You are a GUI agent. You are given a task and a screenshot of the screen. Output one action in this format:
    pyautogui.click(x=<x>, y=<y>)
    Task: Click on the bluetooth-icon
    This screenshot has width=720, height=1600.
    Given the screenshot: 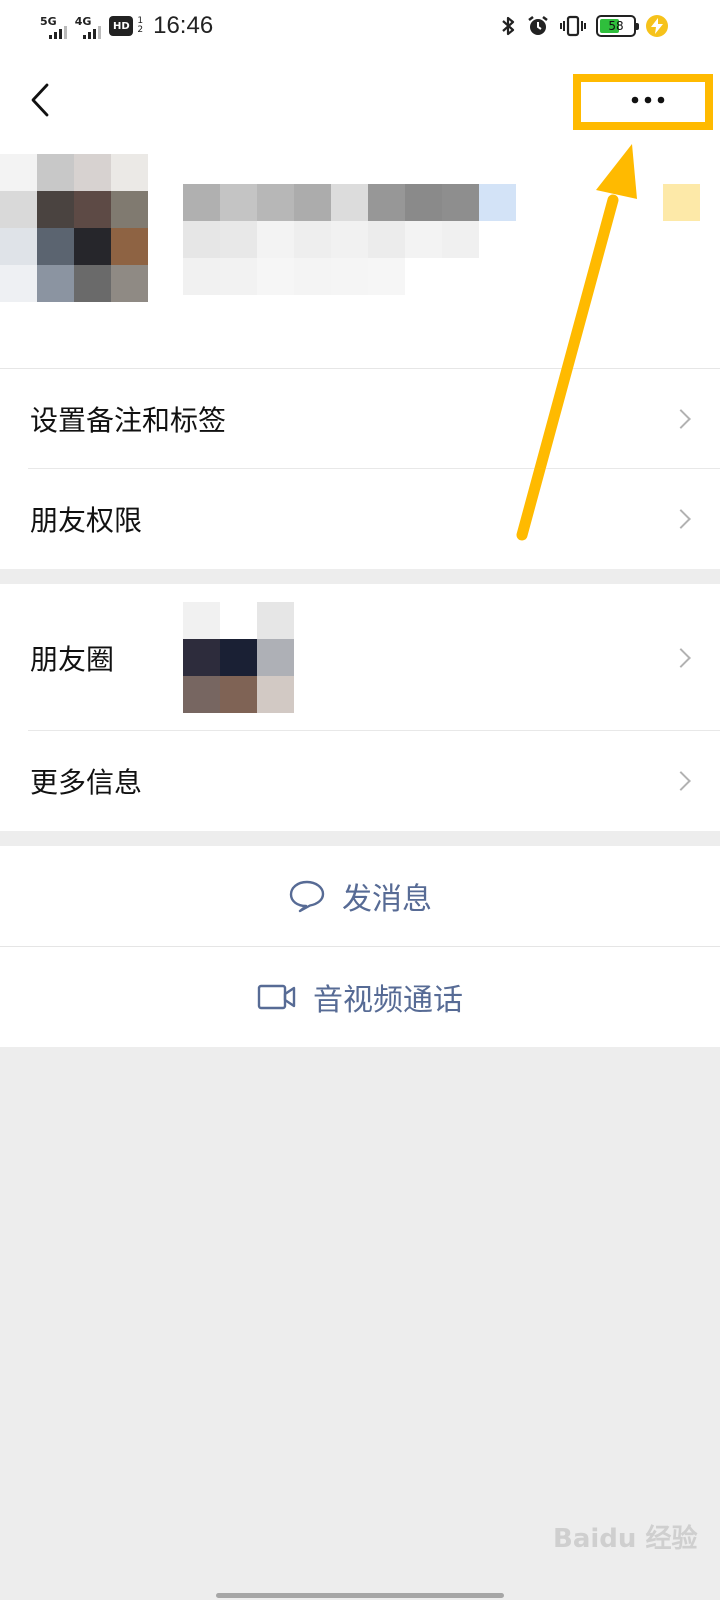 What is the action you would take?
    pyautogui.click(x=508, y=26)
    